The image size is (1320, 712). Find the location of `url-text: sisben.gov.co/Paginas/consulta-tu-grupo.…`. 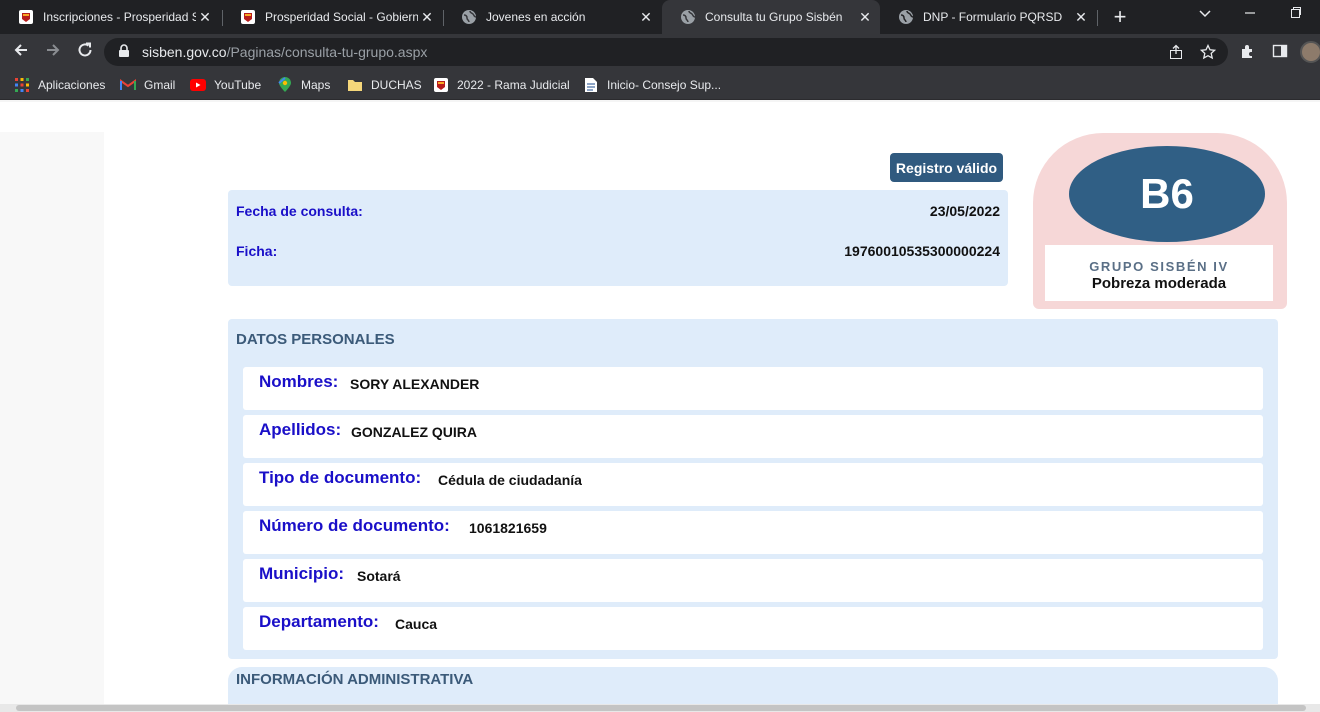

url-text: sisben.gov.co/Paginas/consulta-tu-grupo.… is located at coordinates (284, 52).